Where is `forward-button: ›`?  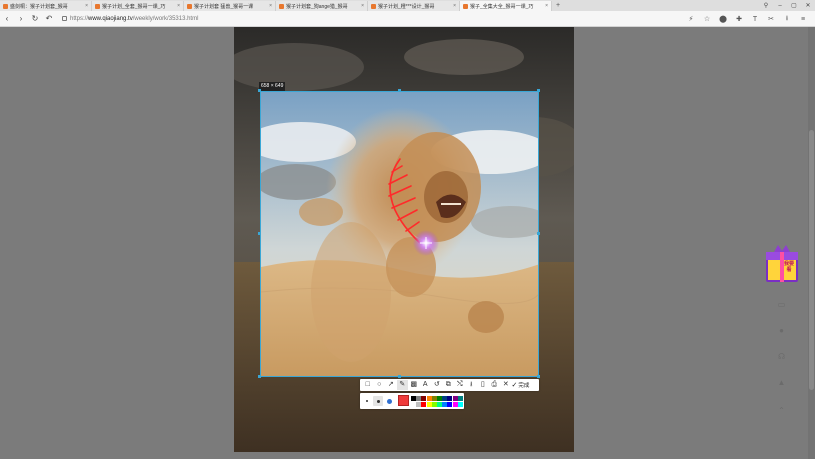
forward-button: › is located at coordinates (21, 18).